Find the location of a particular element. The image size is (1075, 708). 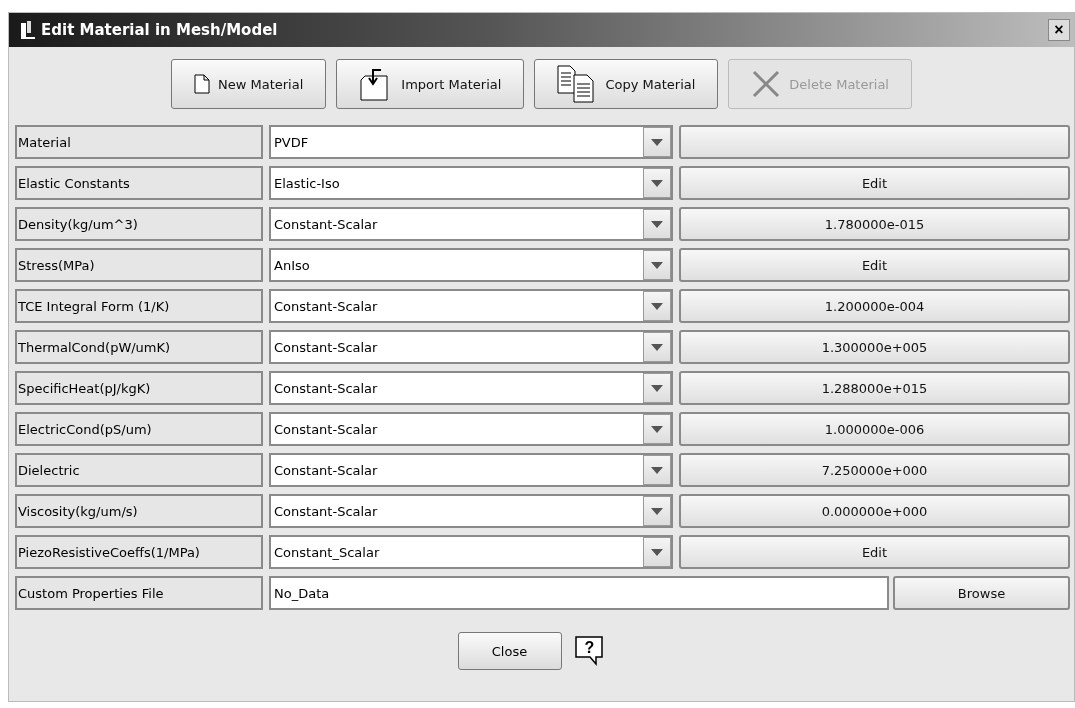

property-value-button: 1.300000e+005 is located at coordinates (874, 347).